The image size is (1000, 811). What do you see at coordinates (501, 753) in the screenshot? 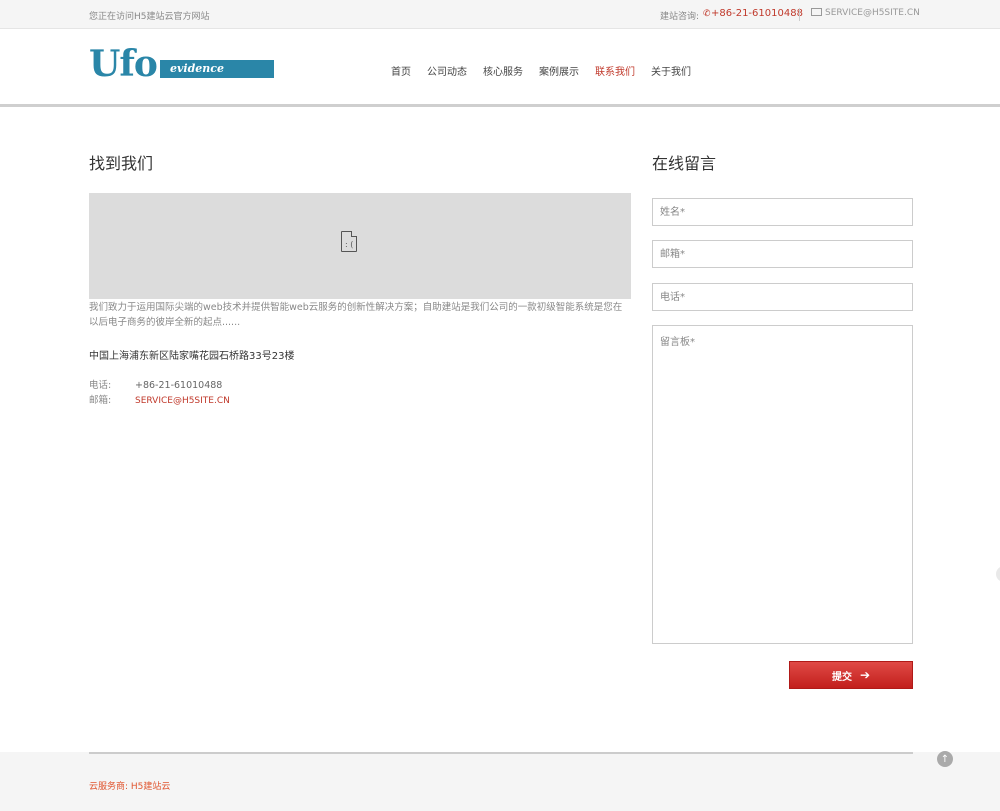
I see `footer-divider` at bounding box center [501, 753].